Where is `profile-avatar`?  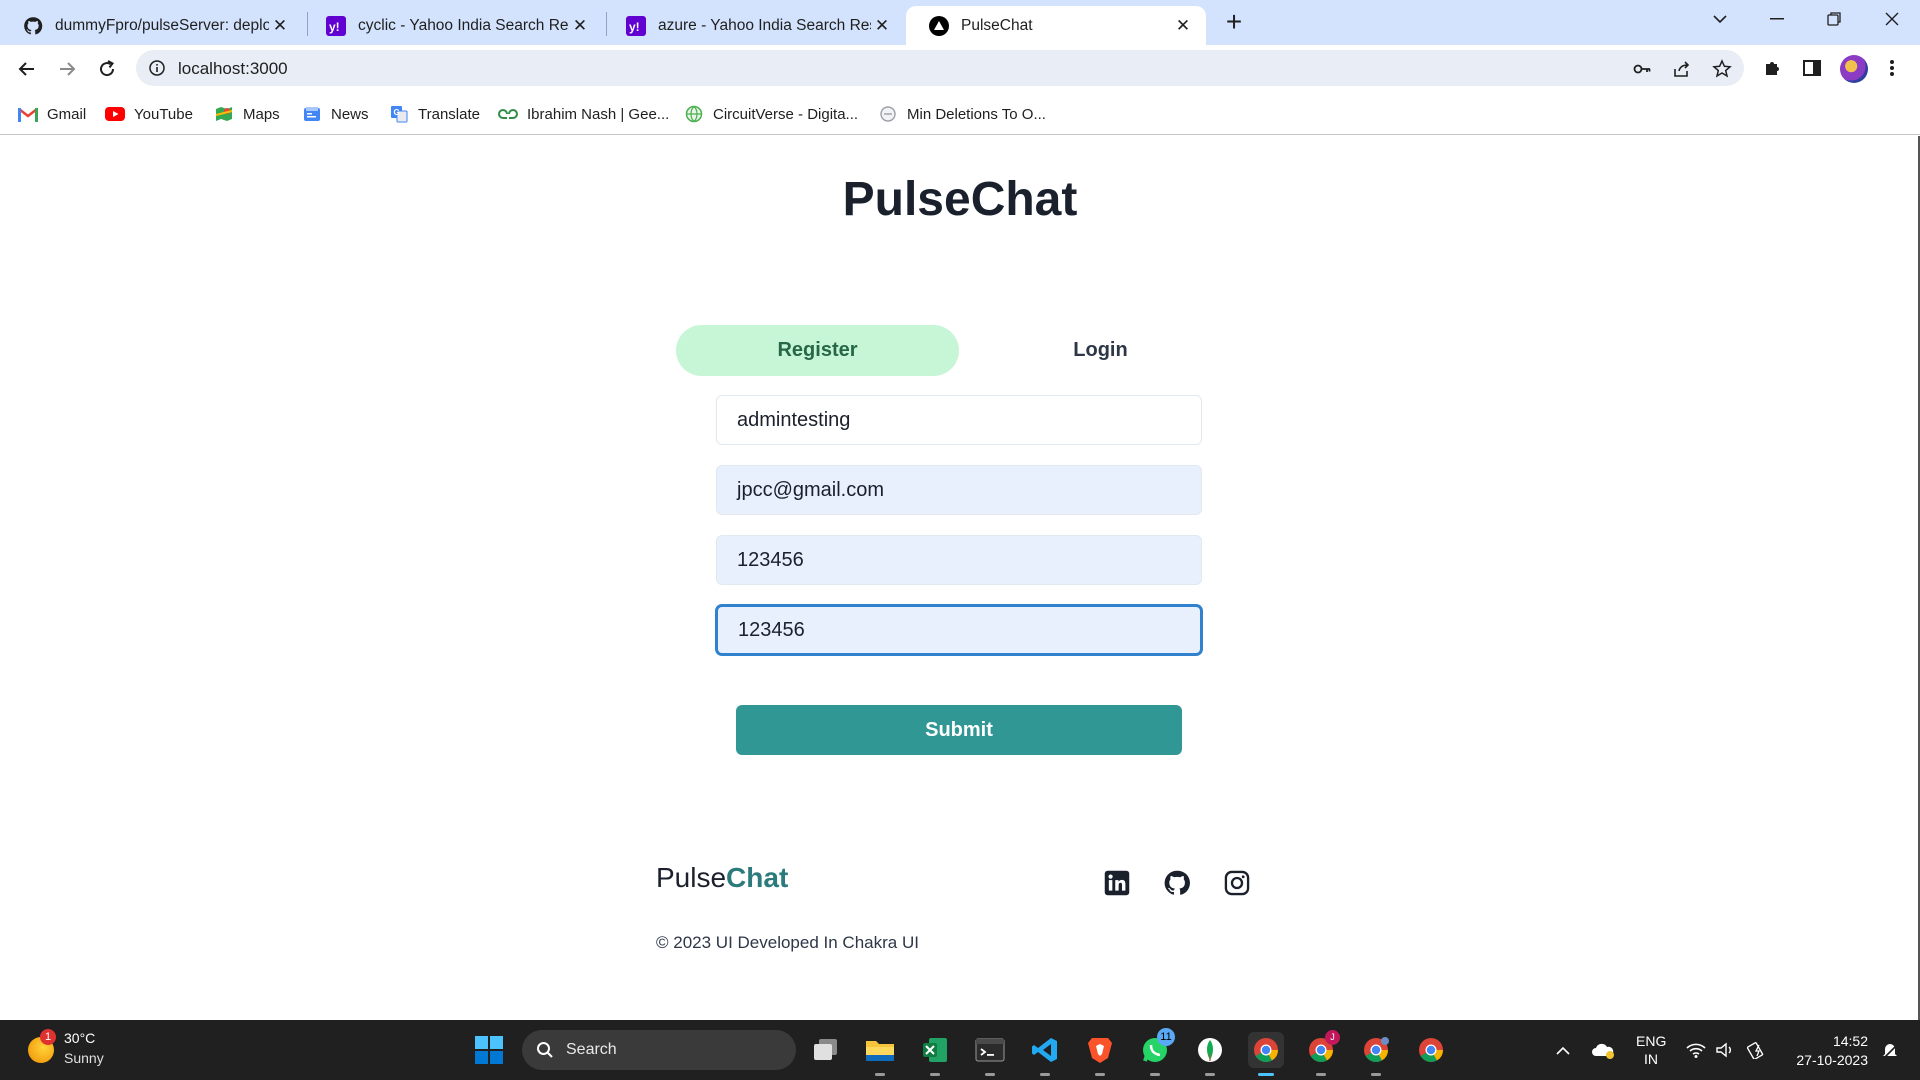
profile-avatar is located at coordinates (1854, 69).